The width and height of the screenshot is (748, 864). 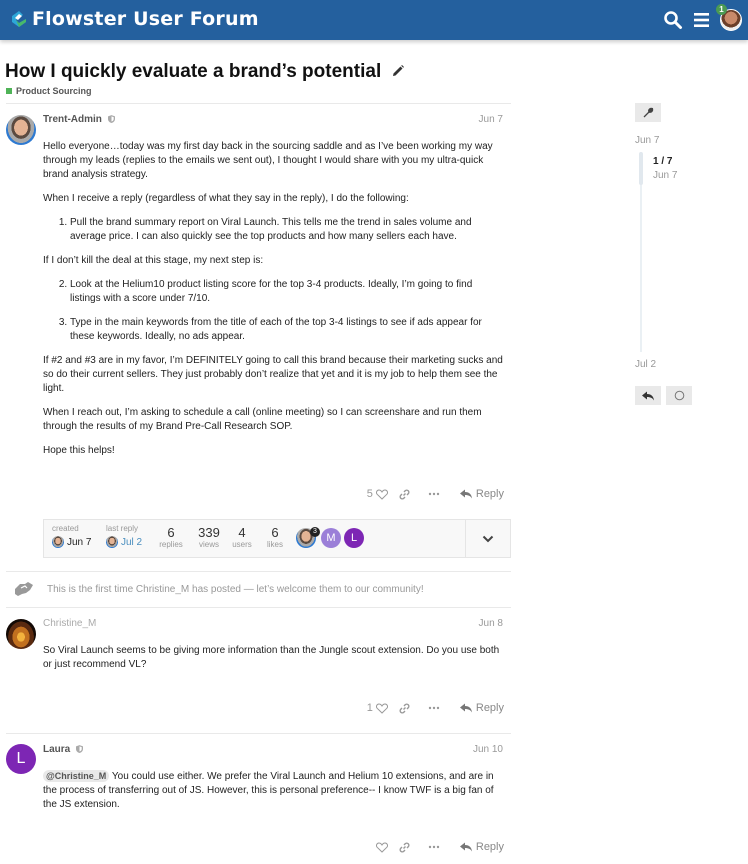 What do you see at coordinates (76, 776) in the screenshot?
I see `user-mention: @Christine_M` at bounding box center [76, 776].